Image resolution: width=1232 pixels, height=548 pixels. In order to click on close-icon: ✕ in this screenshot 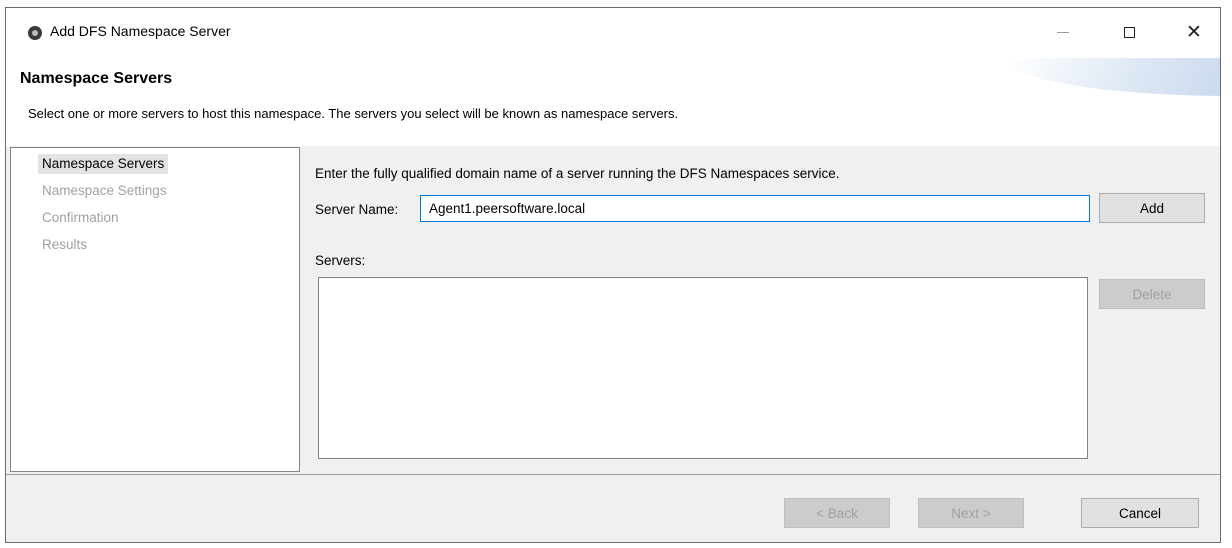, I will do `click(1194, 32)`.